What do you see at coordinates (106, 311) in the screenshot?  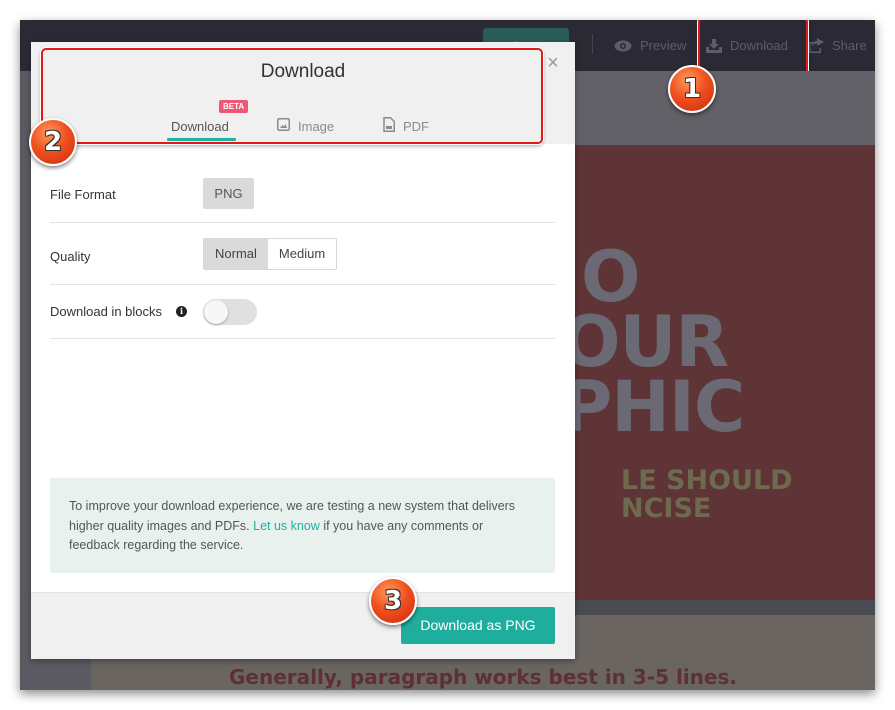 I see `download-in-blocks-label: Download in blocks` at bounding box center [106, 311].